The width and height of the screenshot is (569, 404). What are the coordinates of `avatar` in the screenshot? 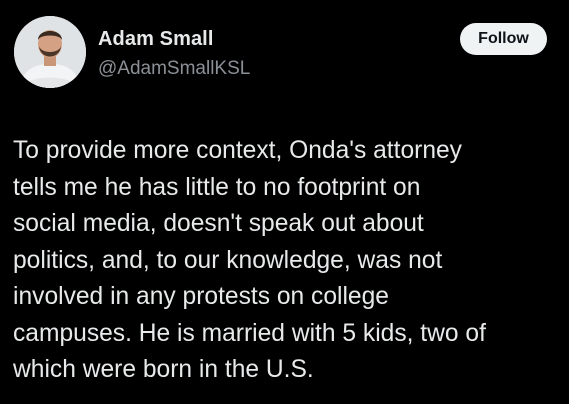 It's located at (50, 52).